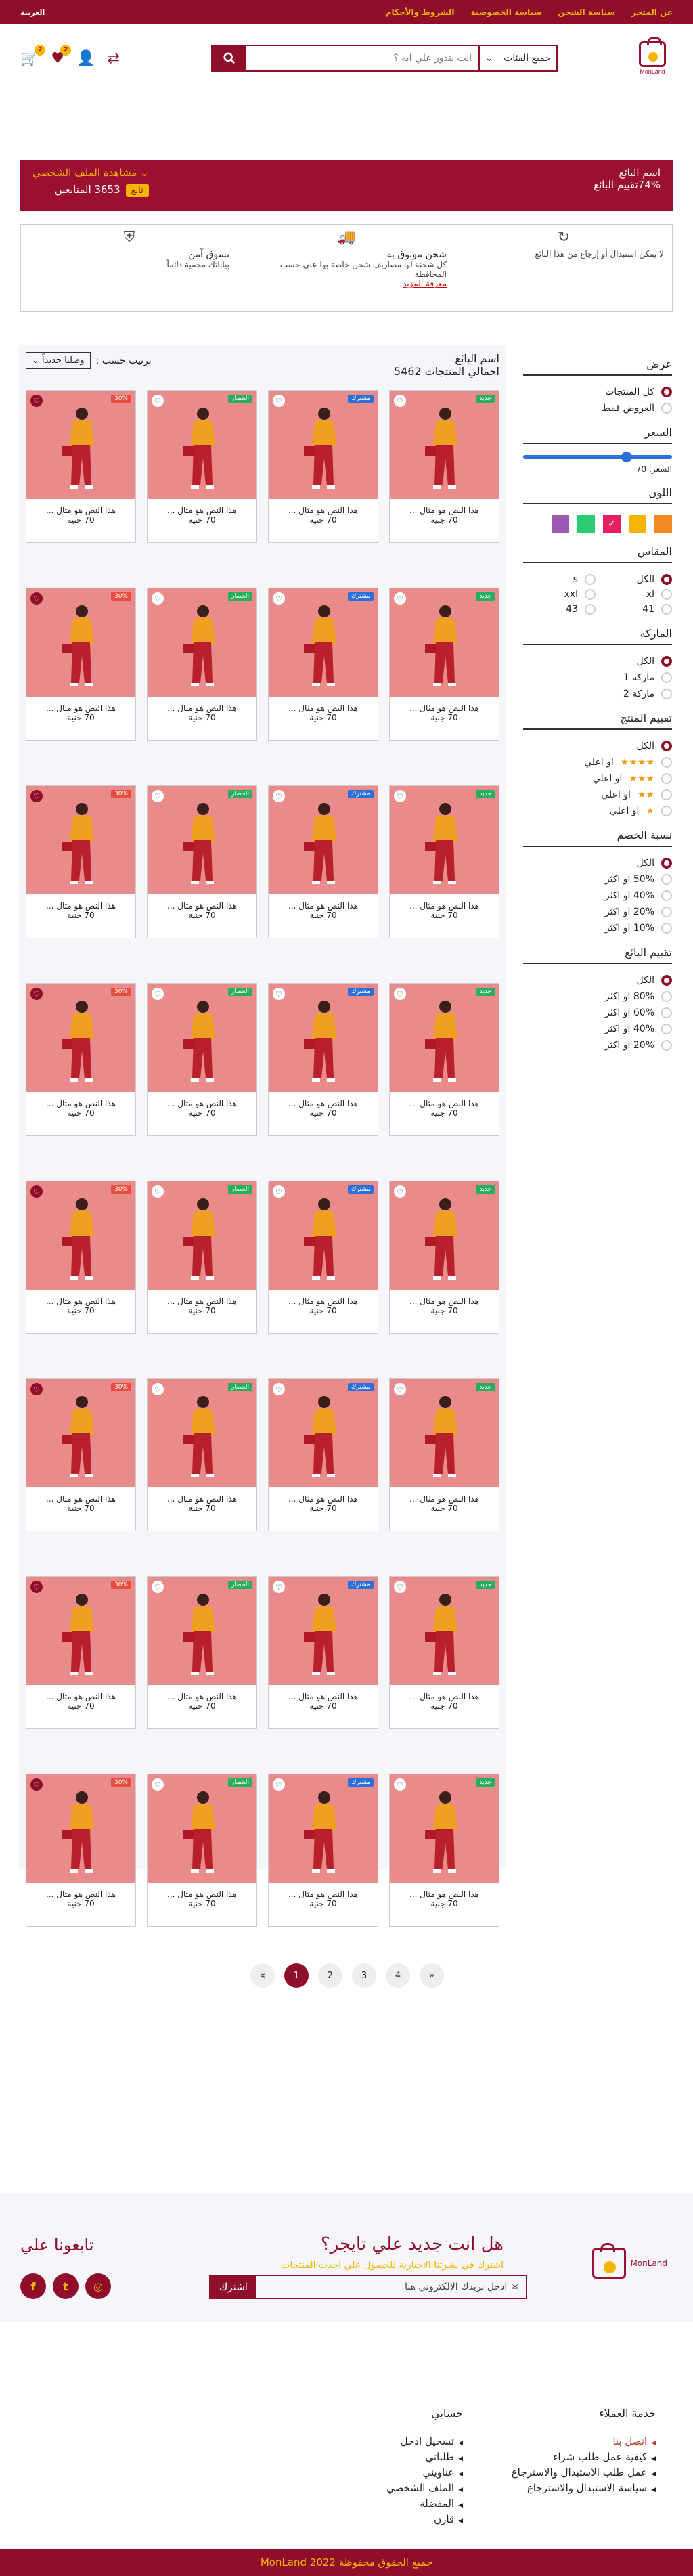  What do you see at coordinates (559, 579) in the screenshot?
I see `size-option: s` at bounding box center [559, 579].